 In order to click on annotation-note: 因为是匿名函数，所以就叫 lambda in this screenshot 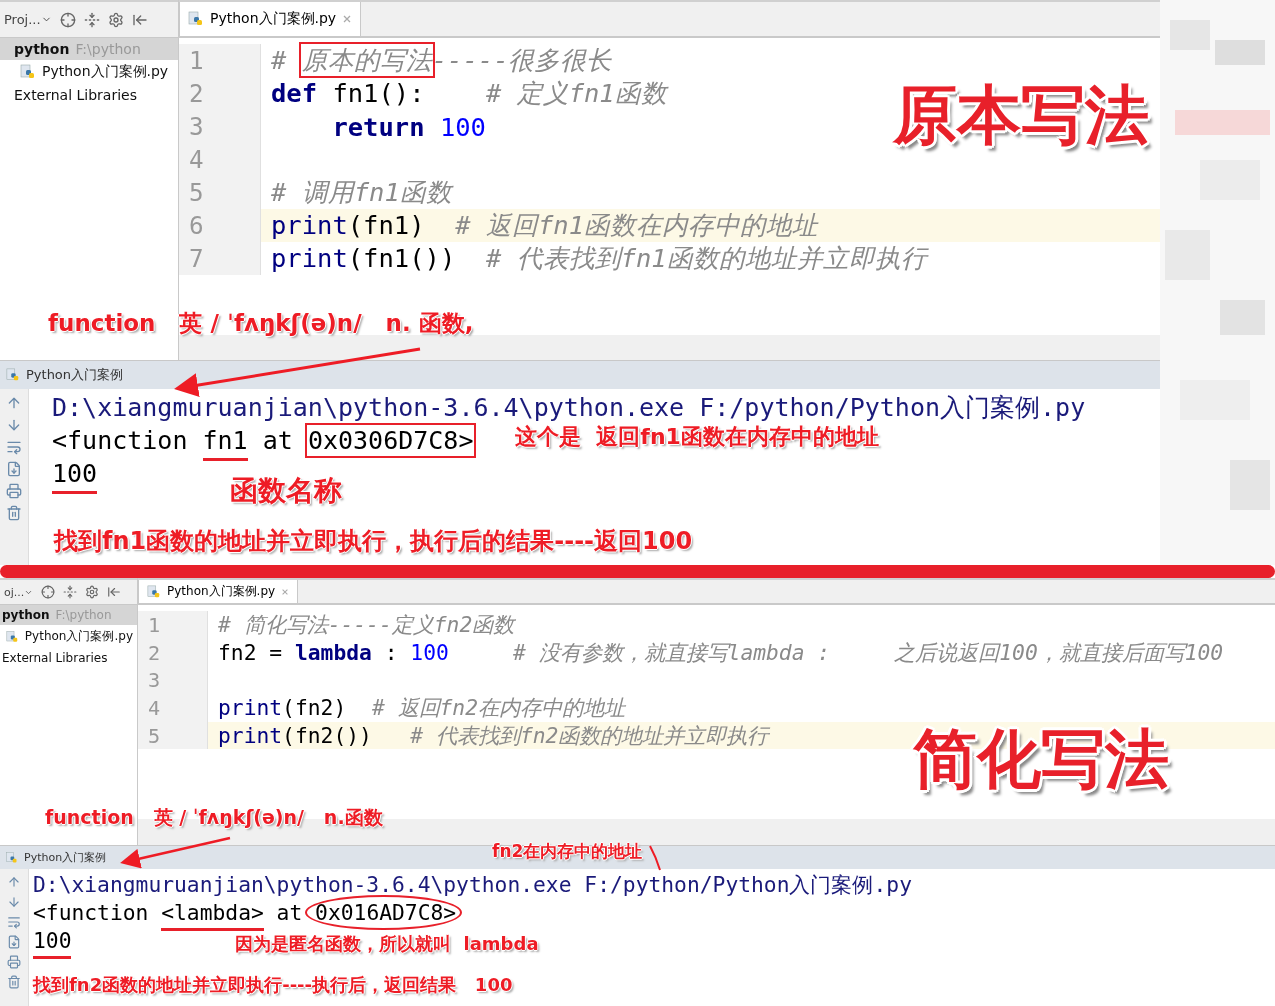, I will do `click(387, 944)`.